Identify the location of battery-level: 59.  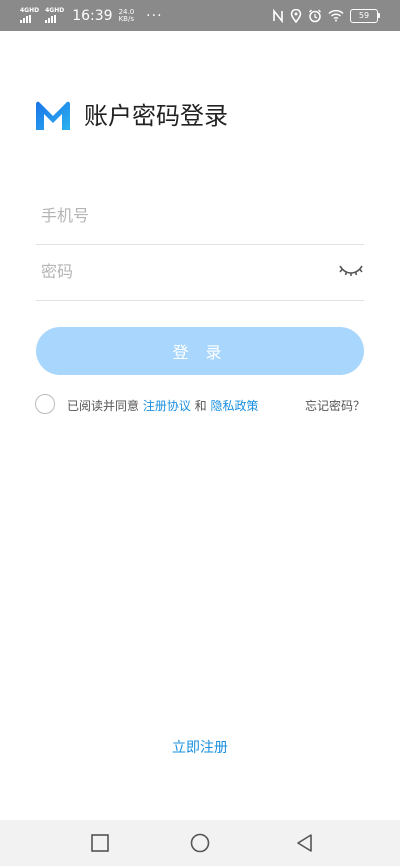
(364, 15).